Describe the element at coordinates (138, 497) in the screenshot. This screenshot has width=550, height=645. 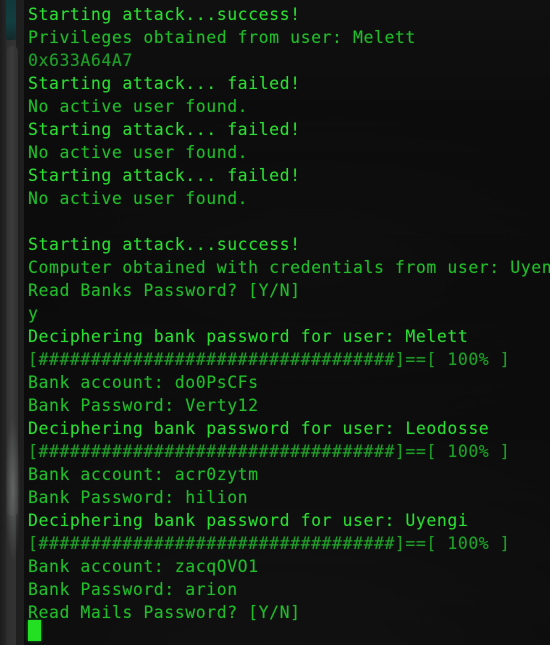
I see `console-line: Bank Password: hilion` at that location.